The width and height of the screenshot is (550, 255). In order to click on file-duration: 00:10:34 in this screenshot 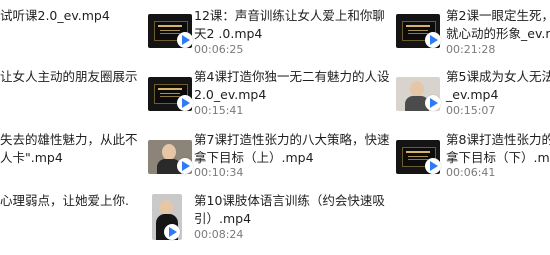, I will do `click(219, 172)`.